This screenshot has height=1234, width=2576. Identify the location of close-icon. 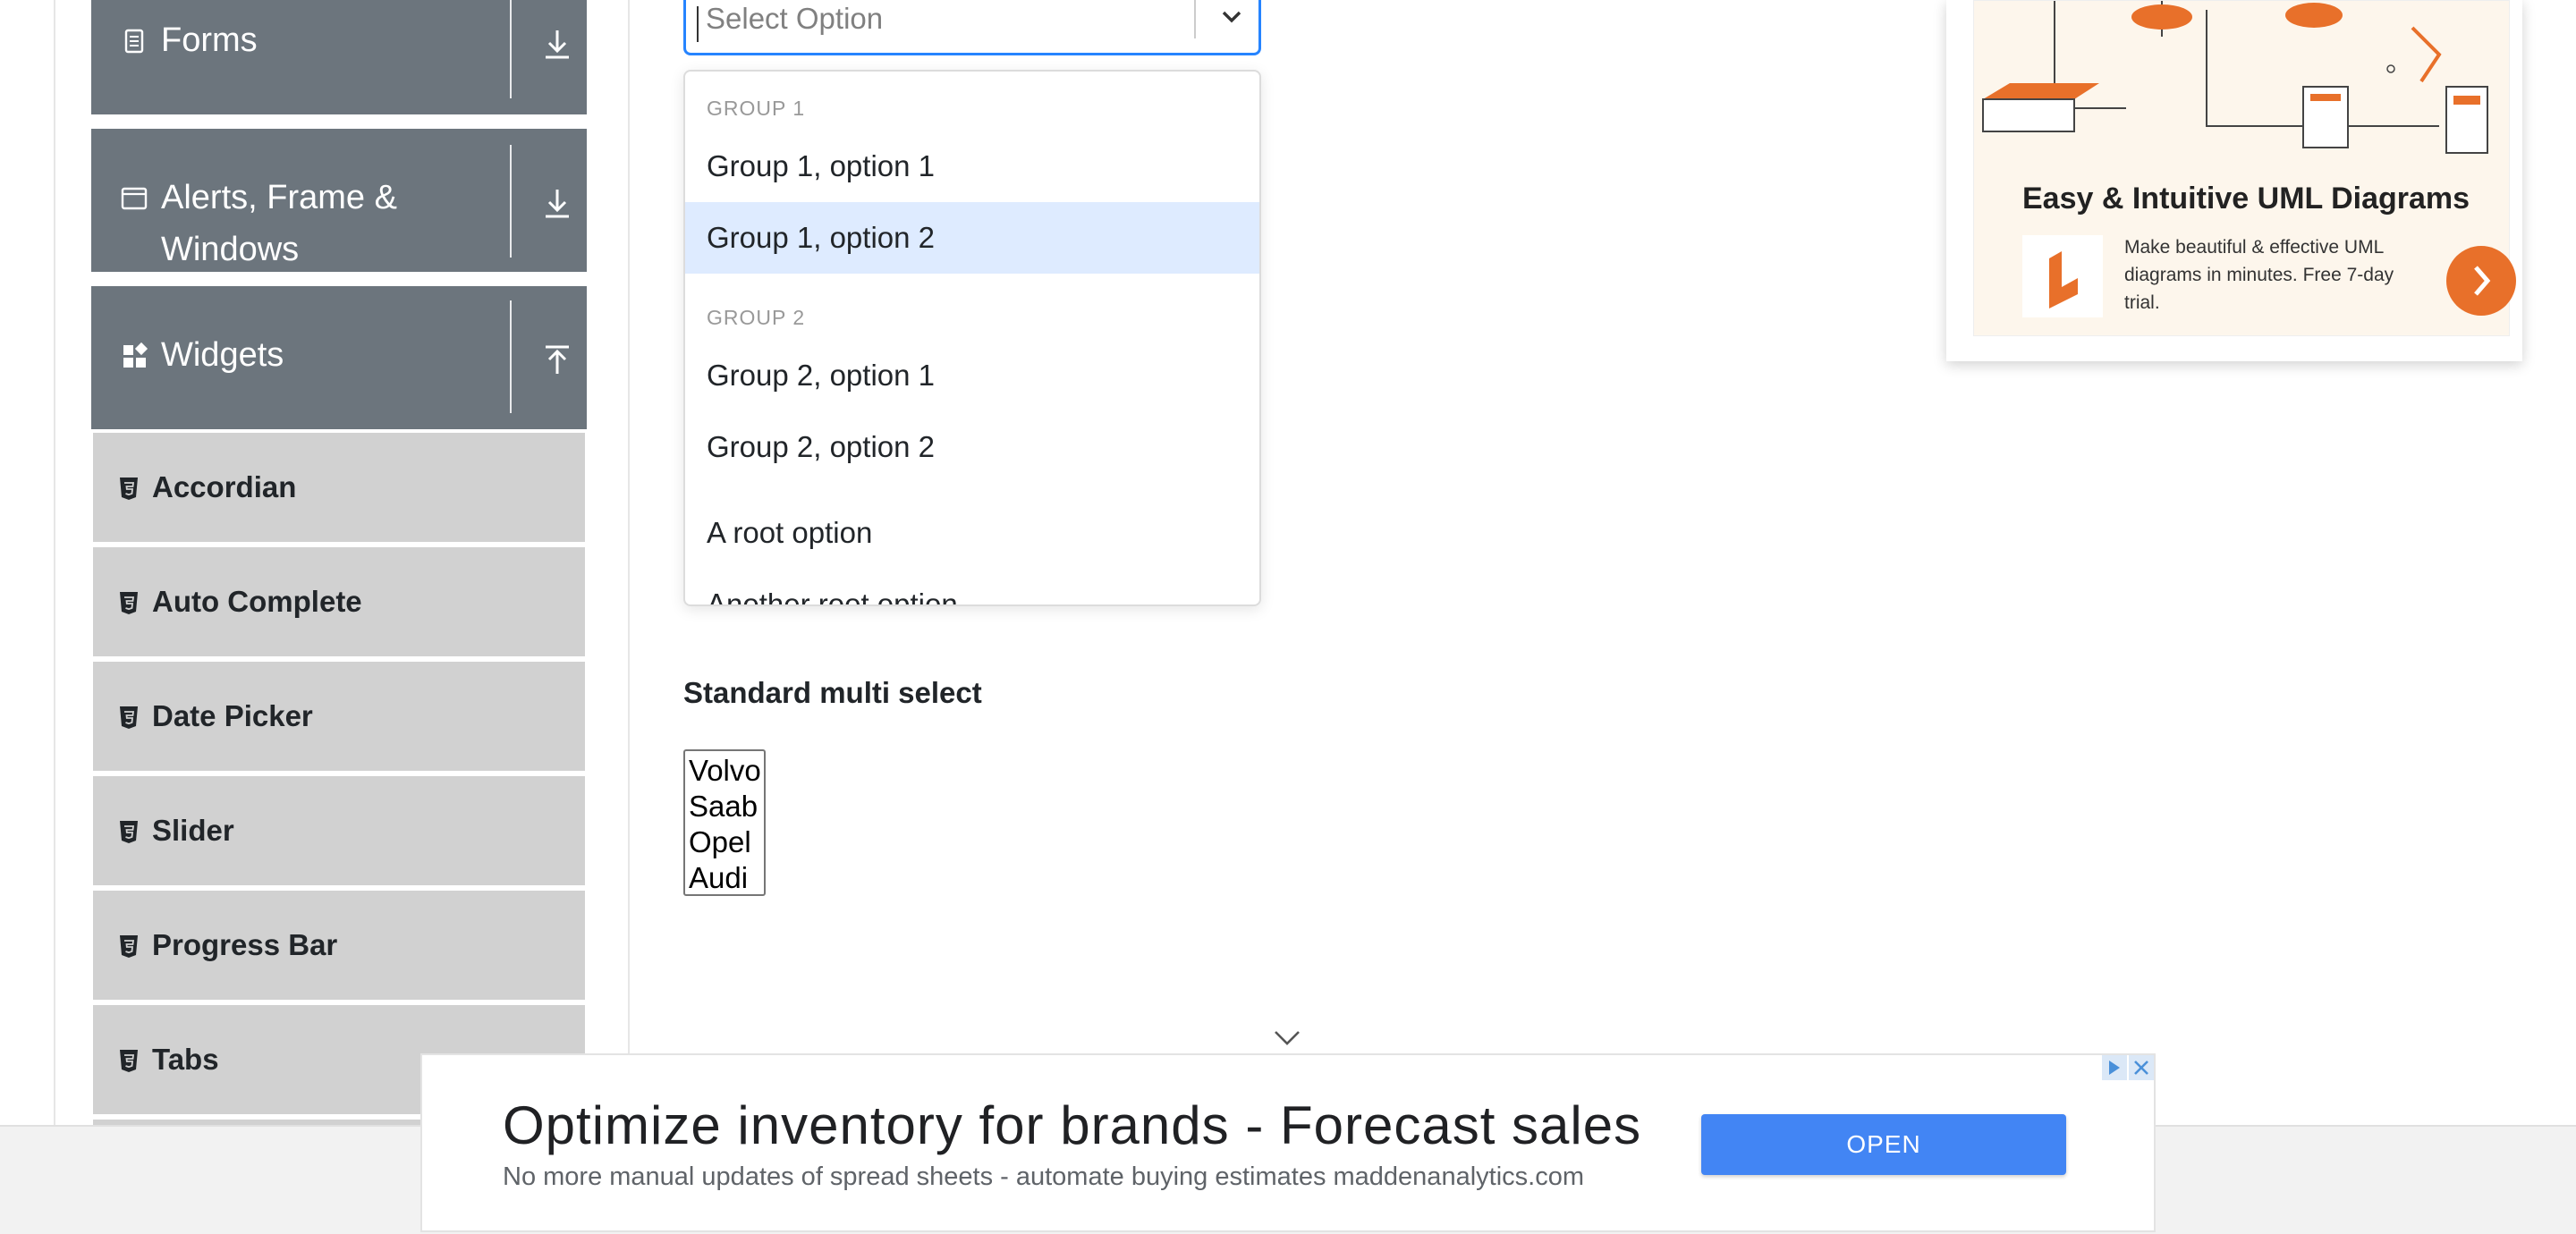
(2141, 1067).